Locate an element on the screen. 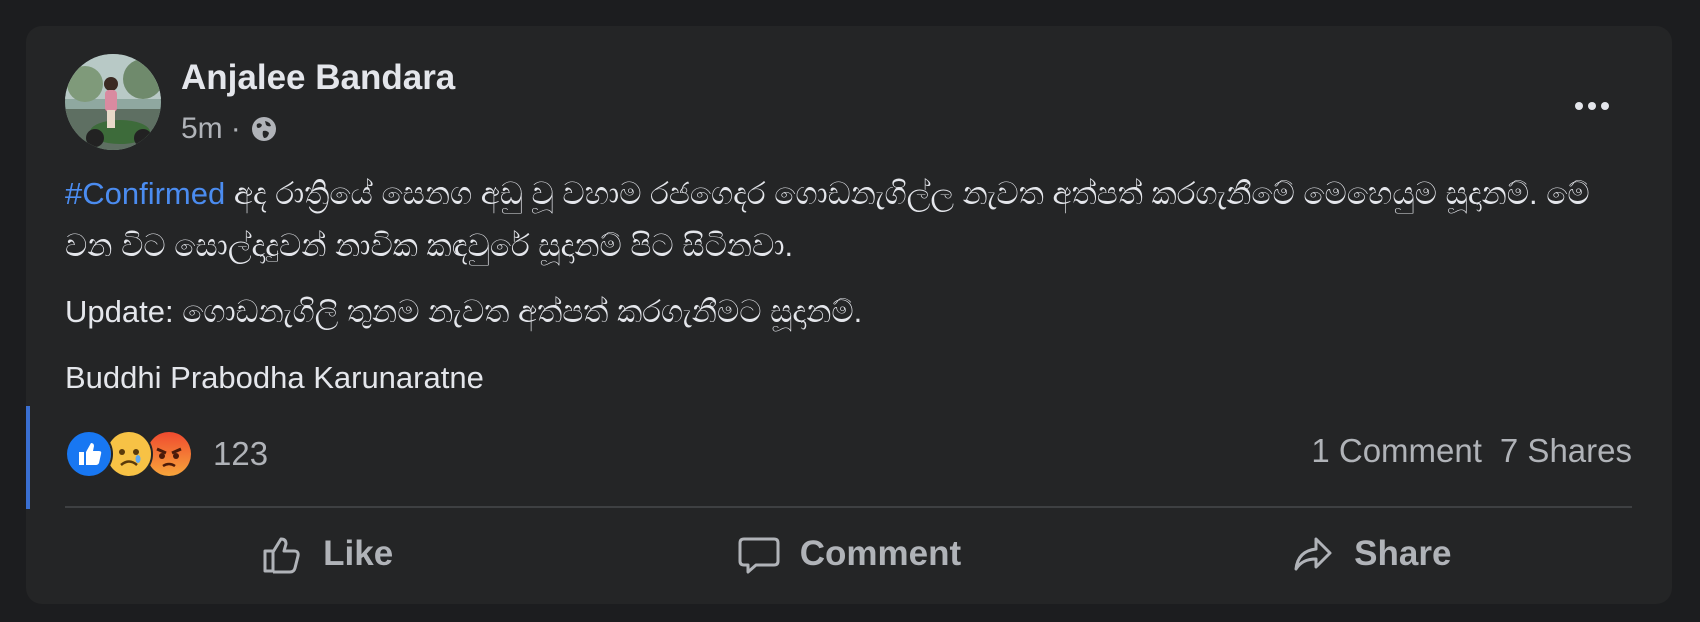  action-bar: Like Comment Share is located at coordinates (848, 554).